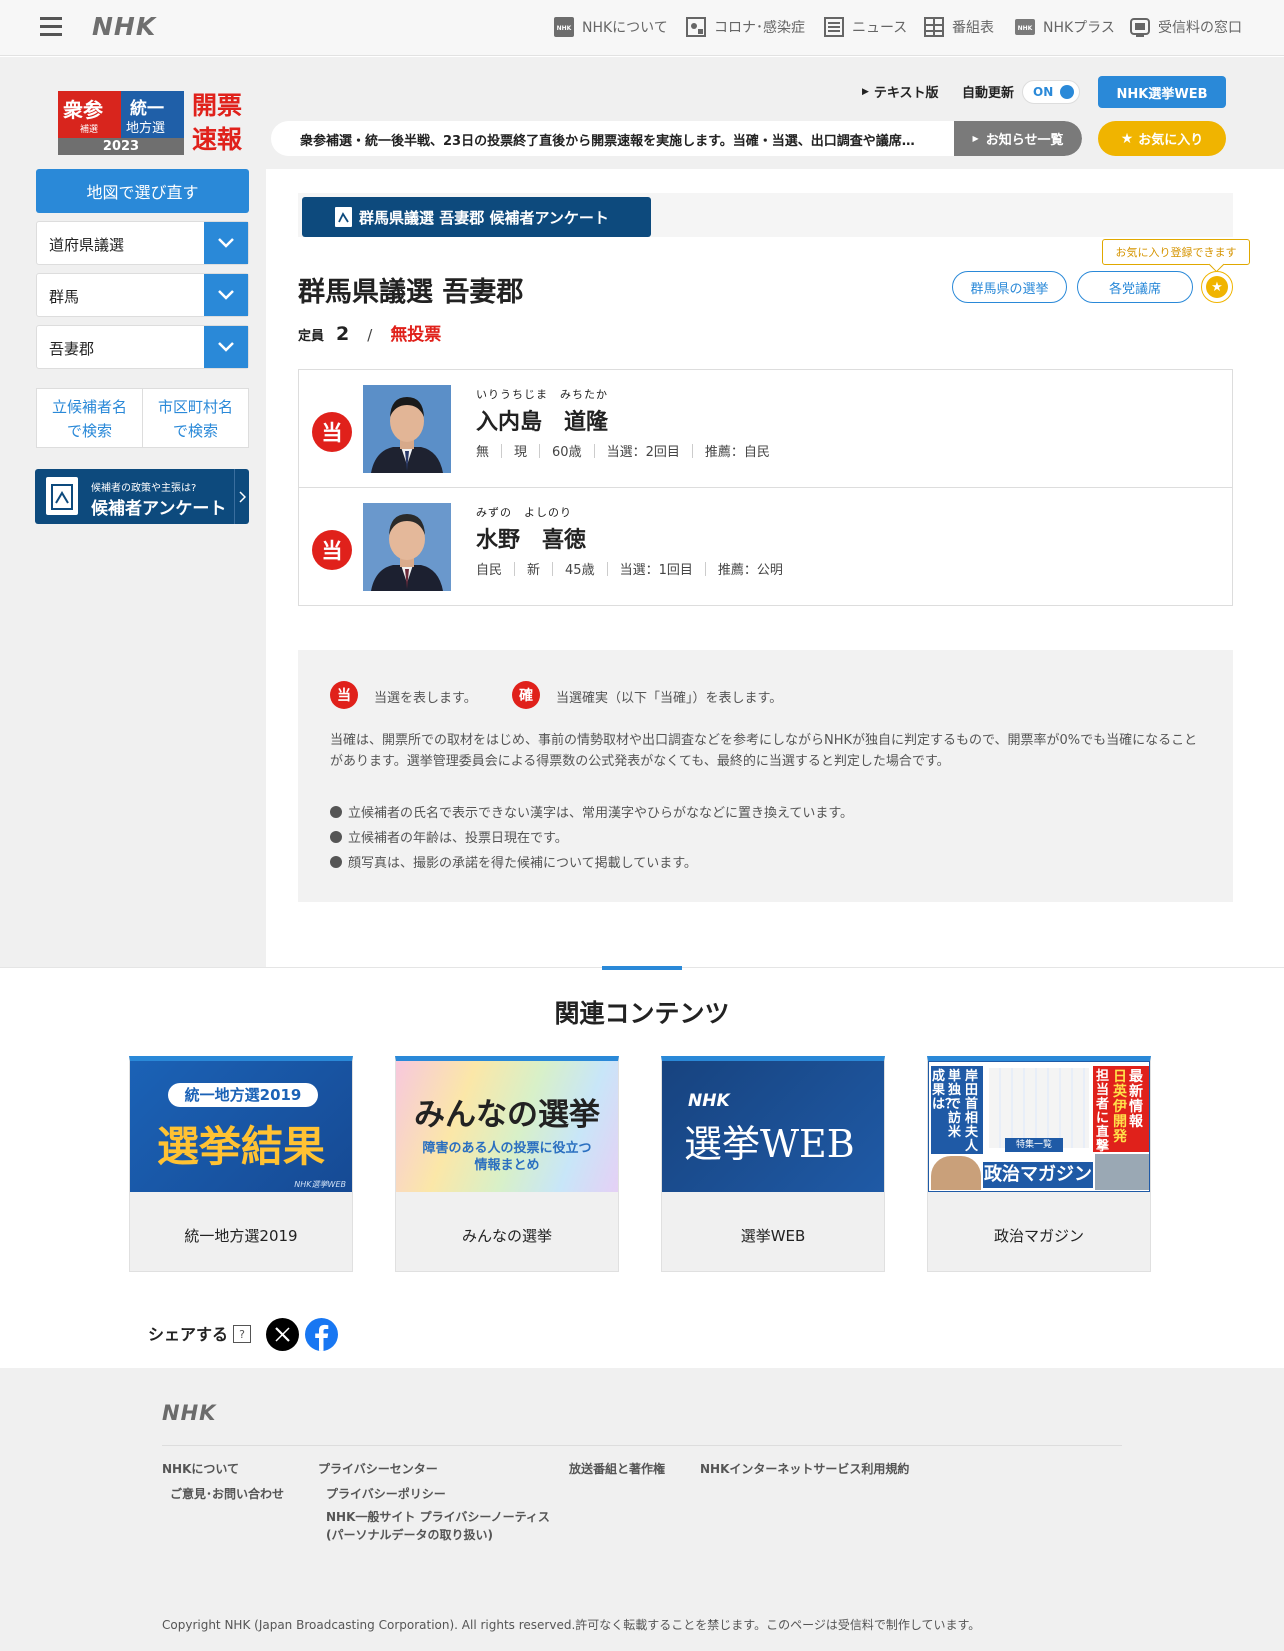 This screenshot has width=1284, height=1651. I want to click on related-card-minna: みんなの選挙 障害のある人の投票に役立つ 情報まとめ みんなの選挙, so click(507, 1164).